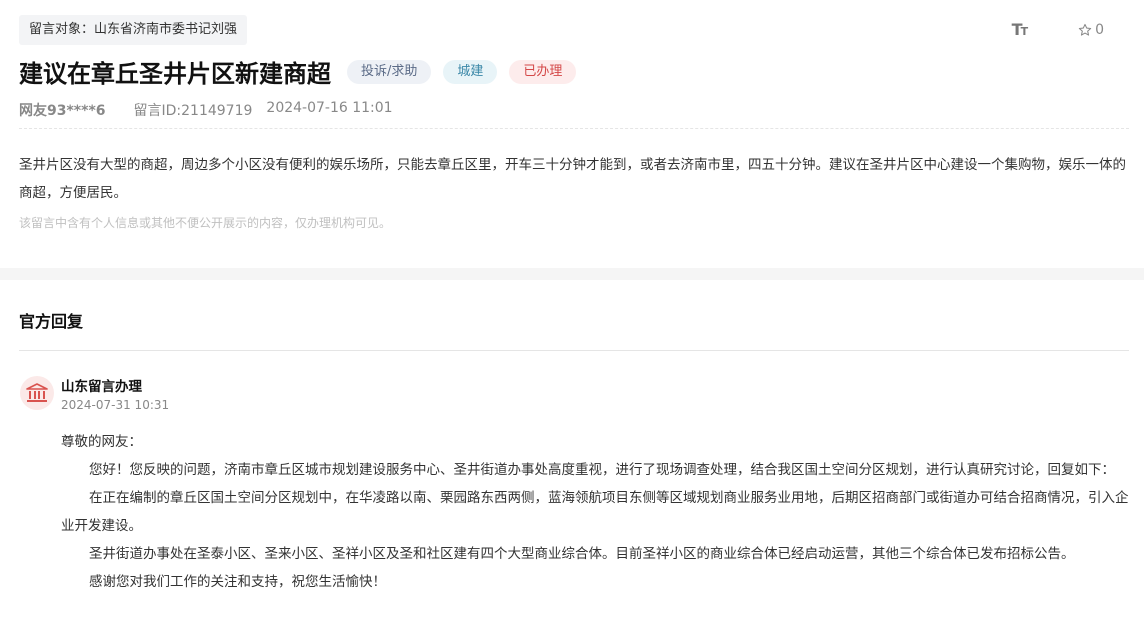  What do you see at coordinates (470, 71) in the screenshot?
I see `tag-category: 城建` at bounding box center [470, 71].